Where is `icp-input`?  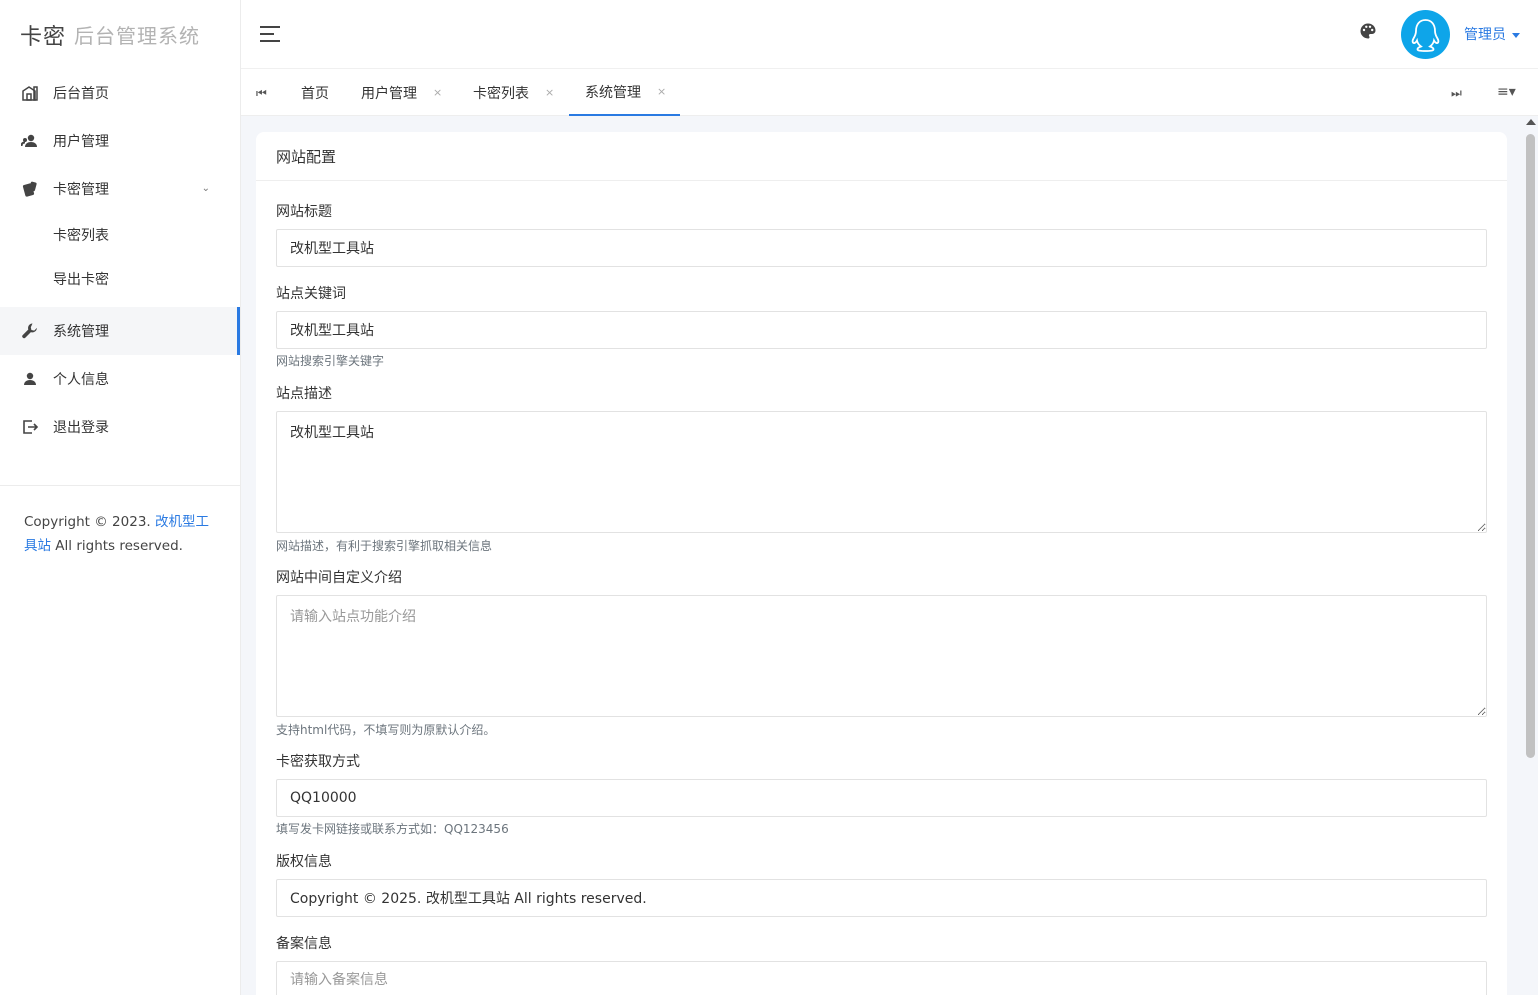
icp-input is located at coordinates (881, 978).